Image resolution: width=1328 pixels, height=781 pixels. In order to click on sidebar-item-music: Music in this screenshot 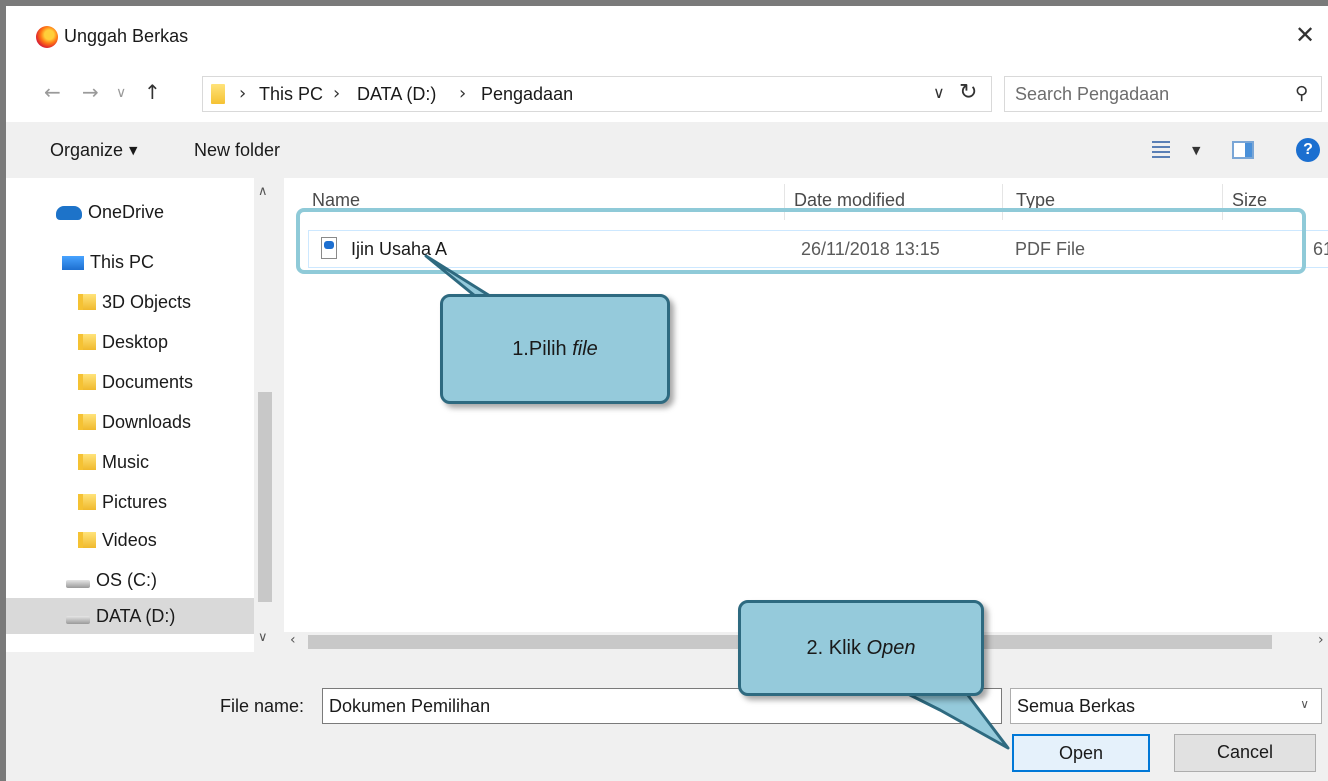, I will do `click(113, 462)`.